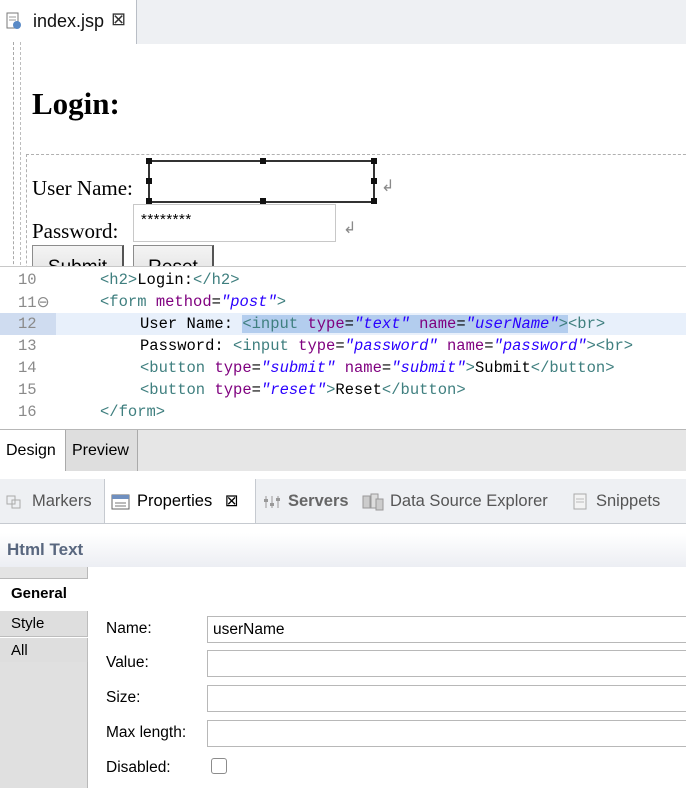  What do you see at coordinates (129, 628) in the screenshot?
I see `name-label: Name:` at bounding box center [129, 628].